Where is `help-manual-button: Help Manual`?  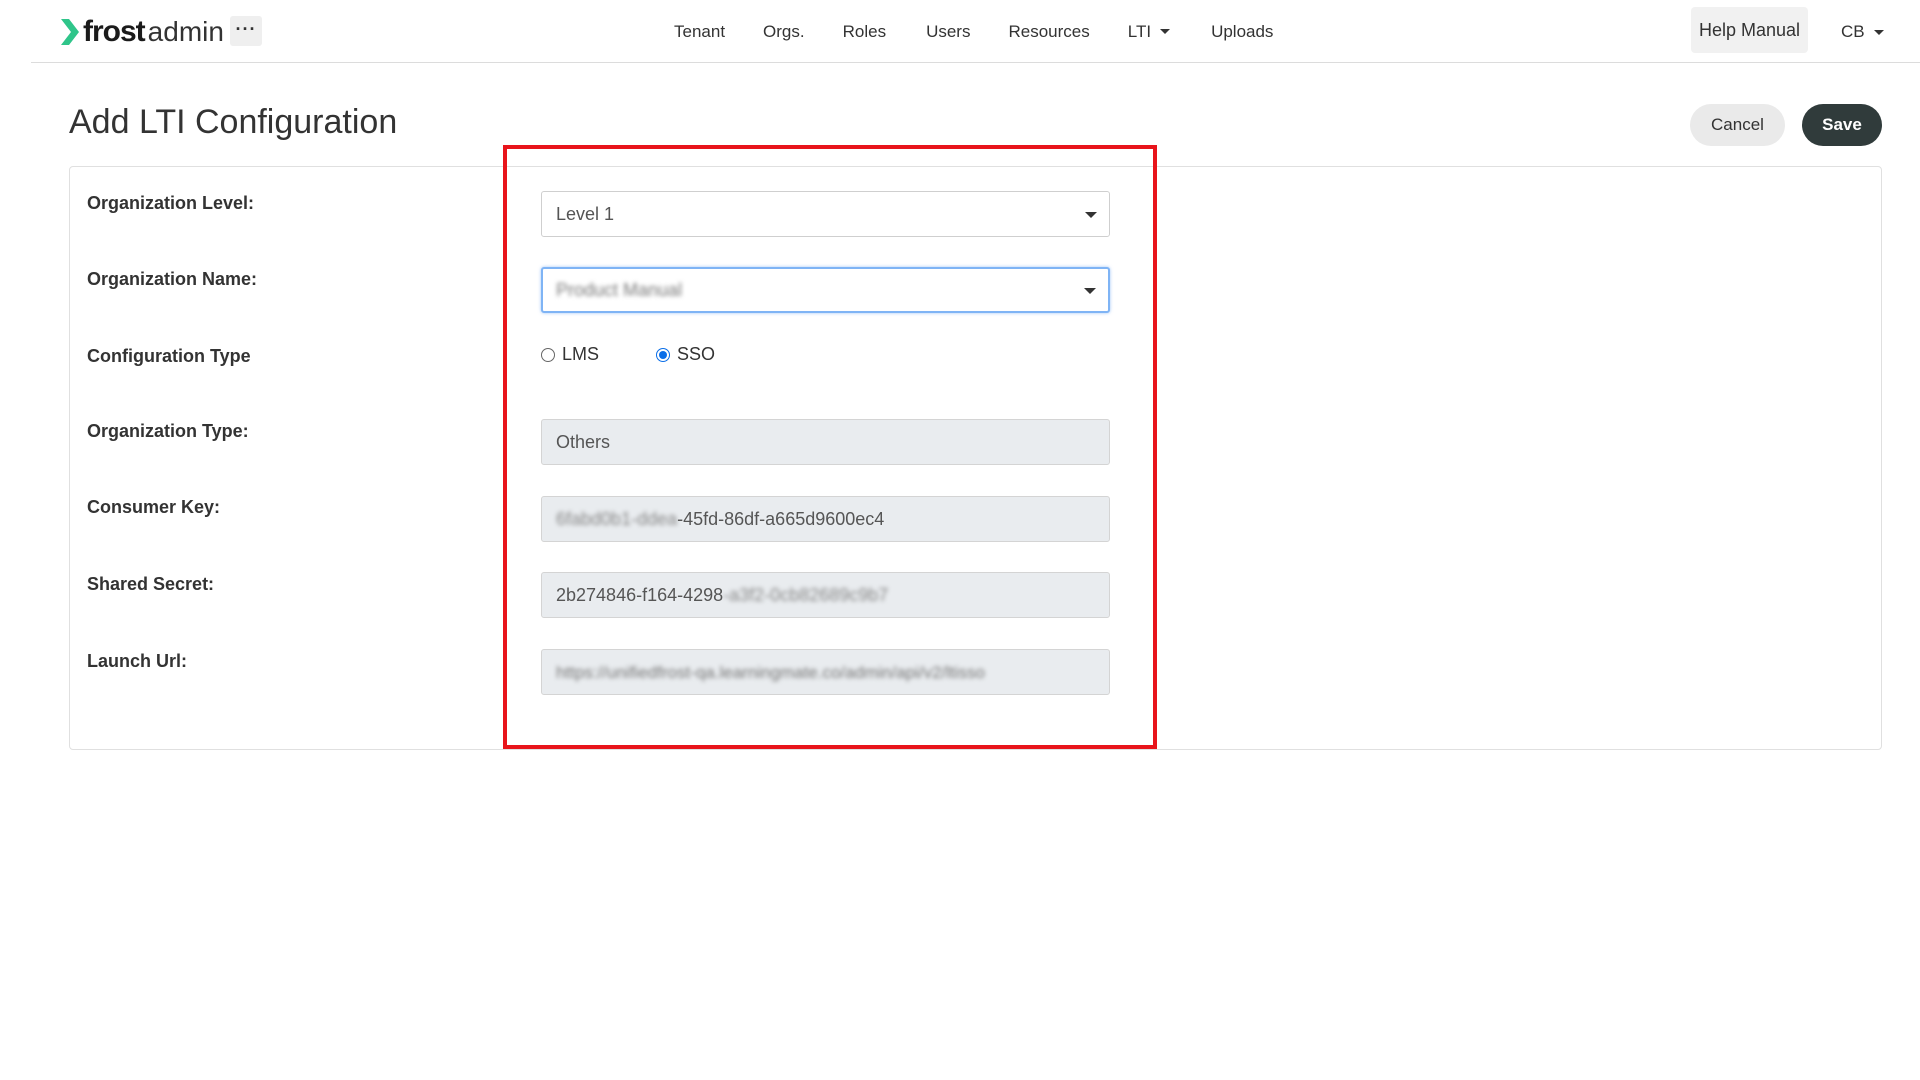
help-manual-button: Help Manual is located at coordinates (1749, 30).